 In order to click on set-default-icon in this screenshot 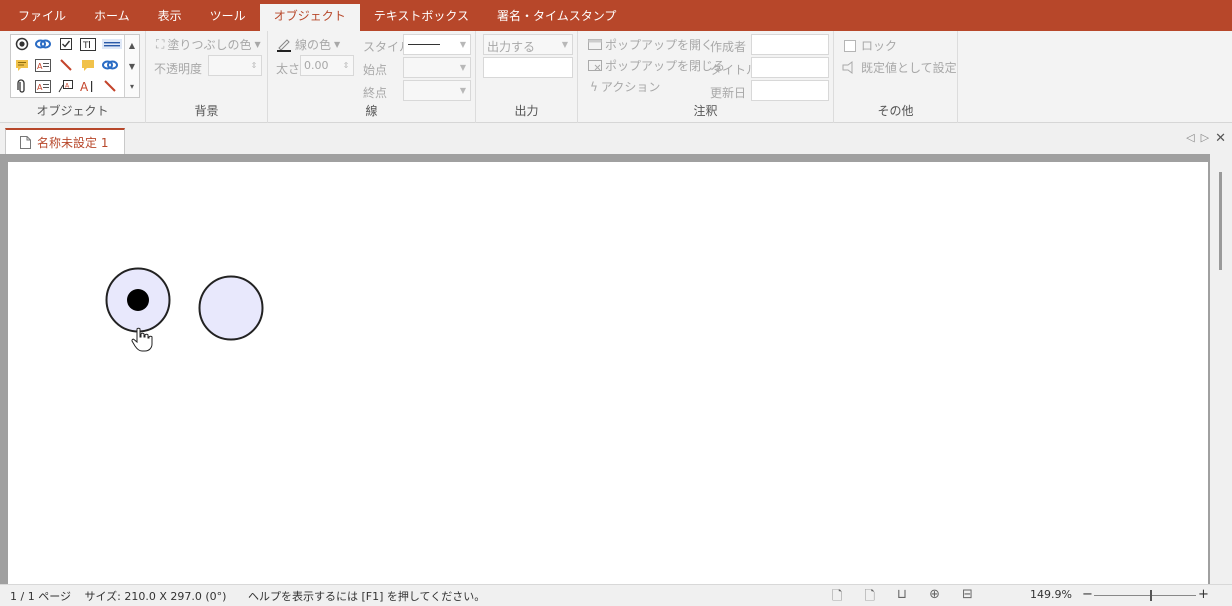, I will do `click(847, 67)`.